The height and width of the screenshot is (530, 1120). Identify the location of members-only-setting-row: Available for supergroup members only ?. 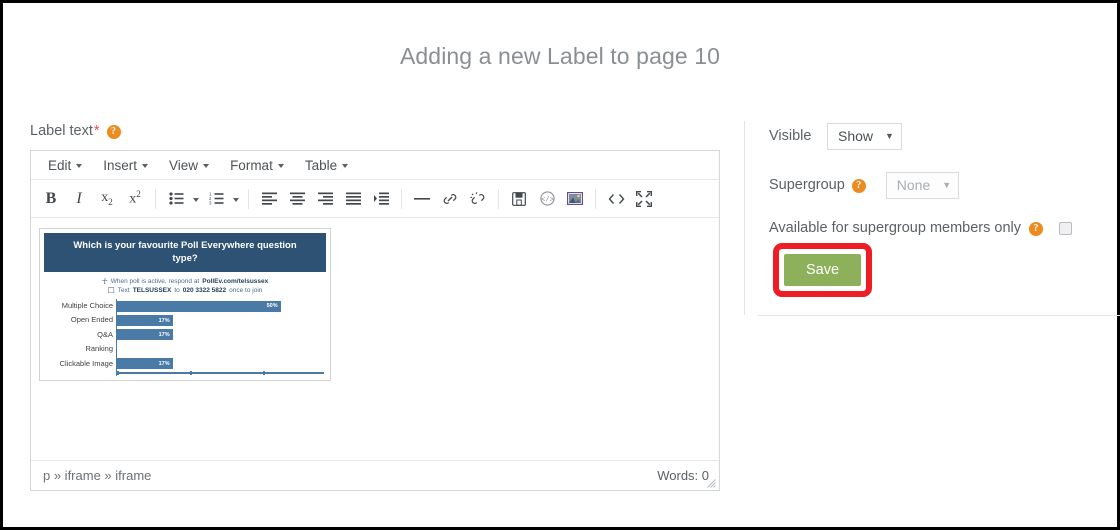
(934, 228).